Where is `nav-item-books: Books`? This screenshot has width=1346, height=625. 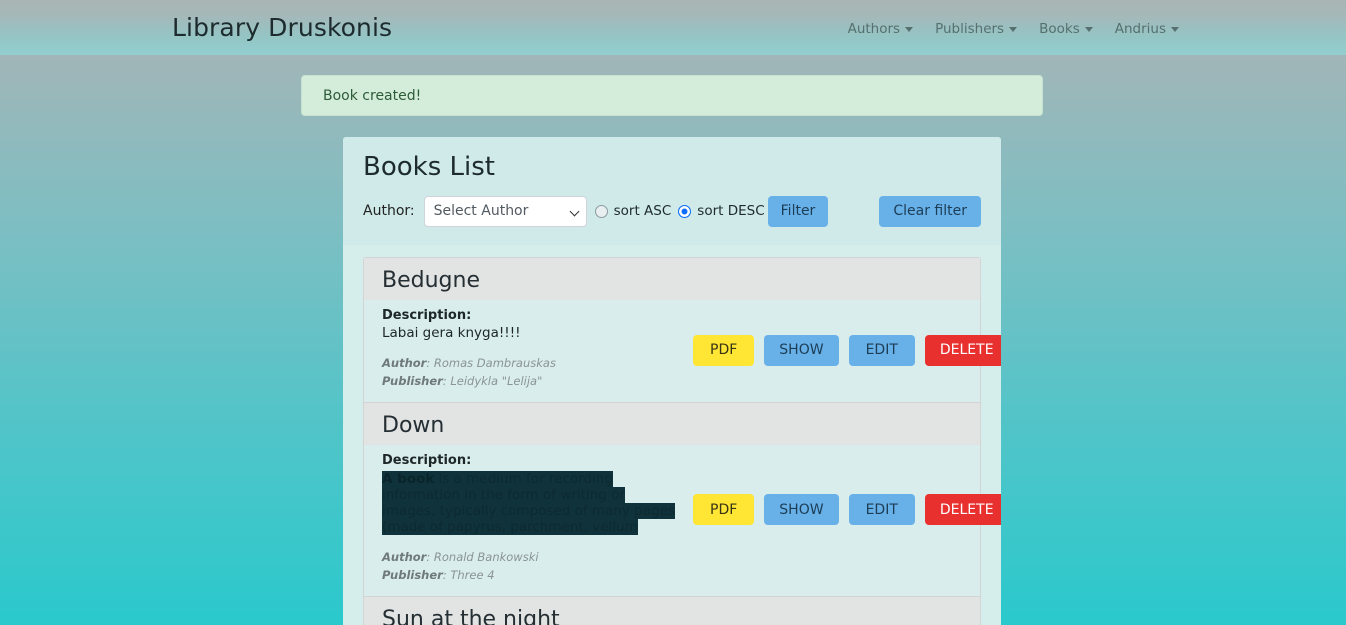
nav-item-books: Books is located at coordinates (1066, 29).